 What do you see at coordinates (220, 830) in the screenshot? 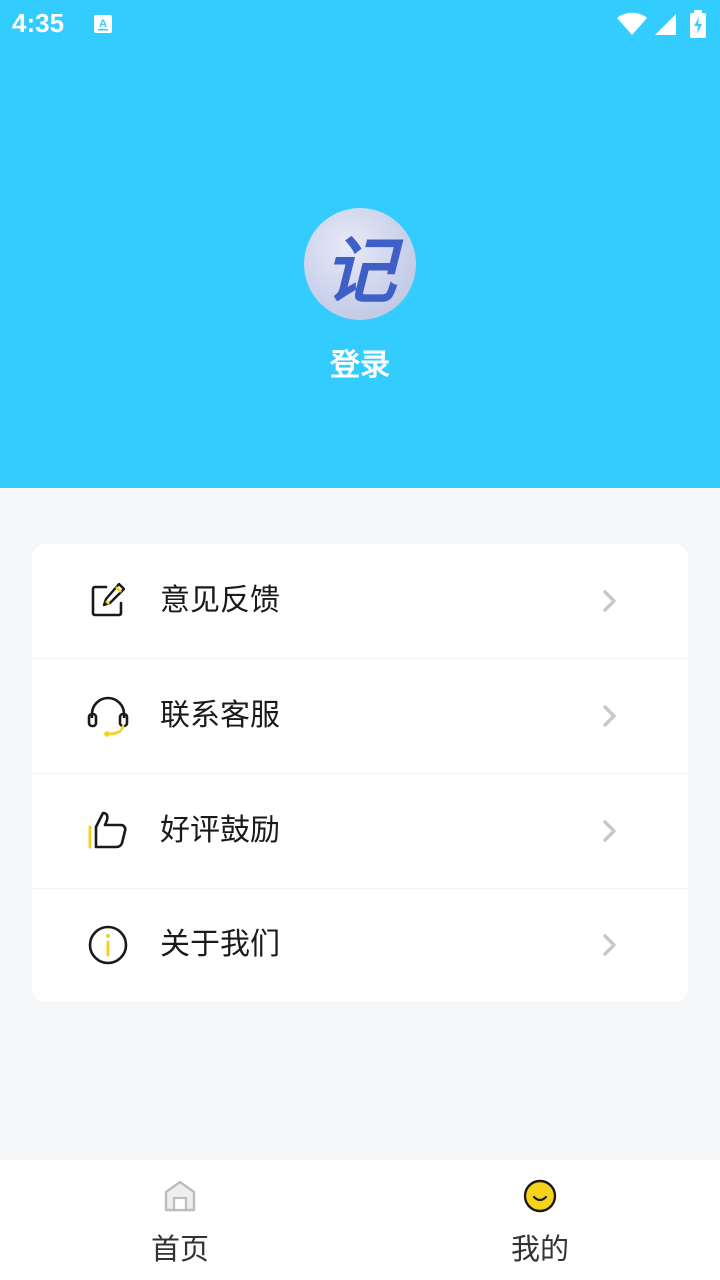
I see `menu-item-label: 好评鼓励` at bounding box center [220, 830].